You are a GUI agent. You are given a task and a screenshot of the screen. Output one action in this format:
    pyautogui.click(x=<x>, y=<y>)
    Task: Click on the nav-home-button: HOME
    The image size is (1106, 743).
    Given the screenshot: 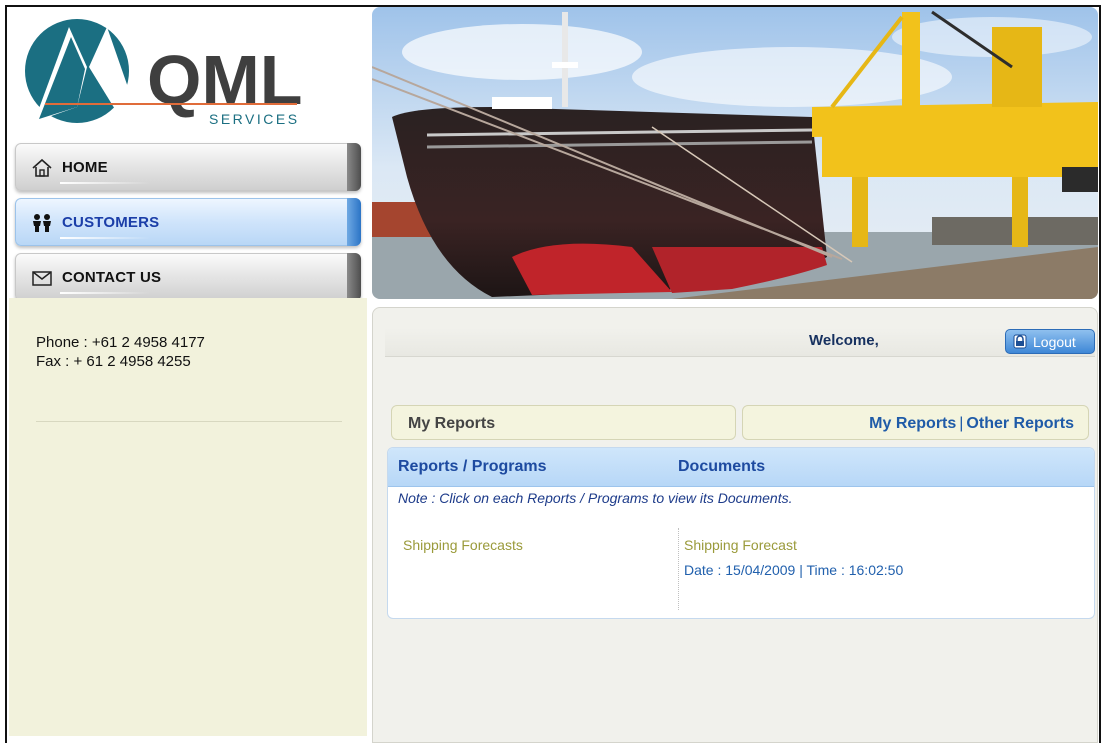 What is the action you would take?
    pyautogui.click(x=188, y=167)
    